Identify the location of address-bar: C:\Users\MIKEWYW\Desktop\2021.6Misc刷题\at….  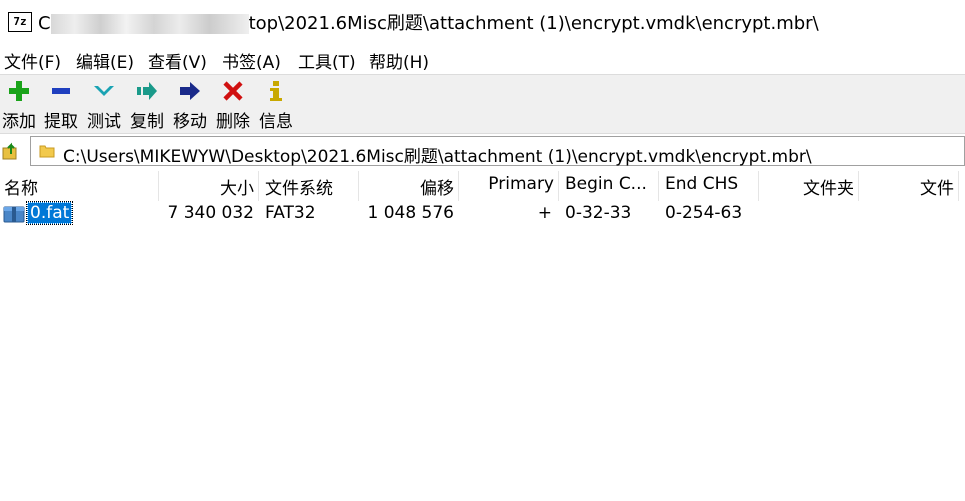
(482, 151).